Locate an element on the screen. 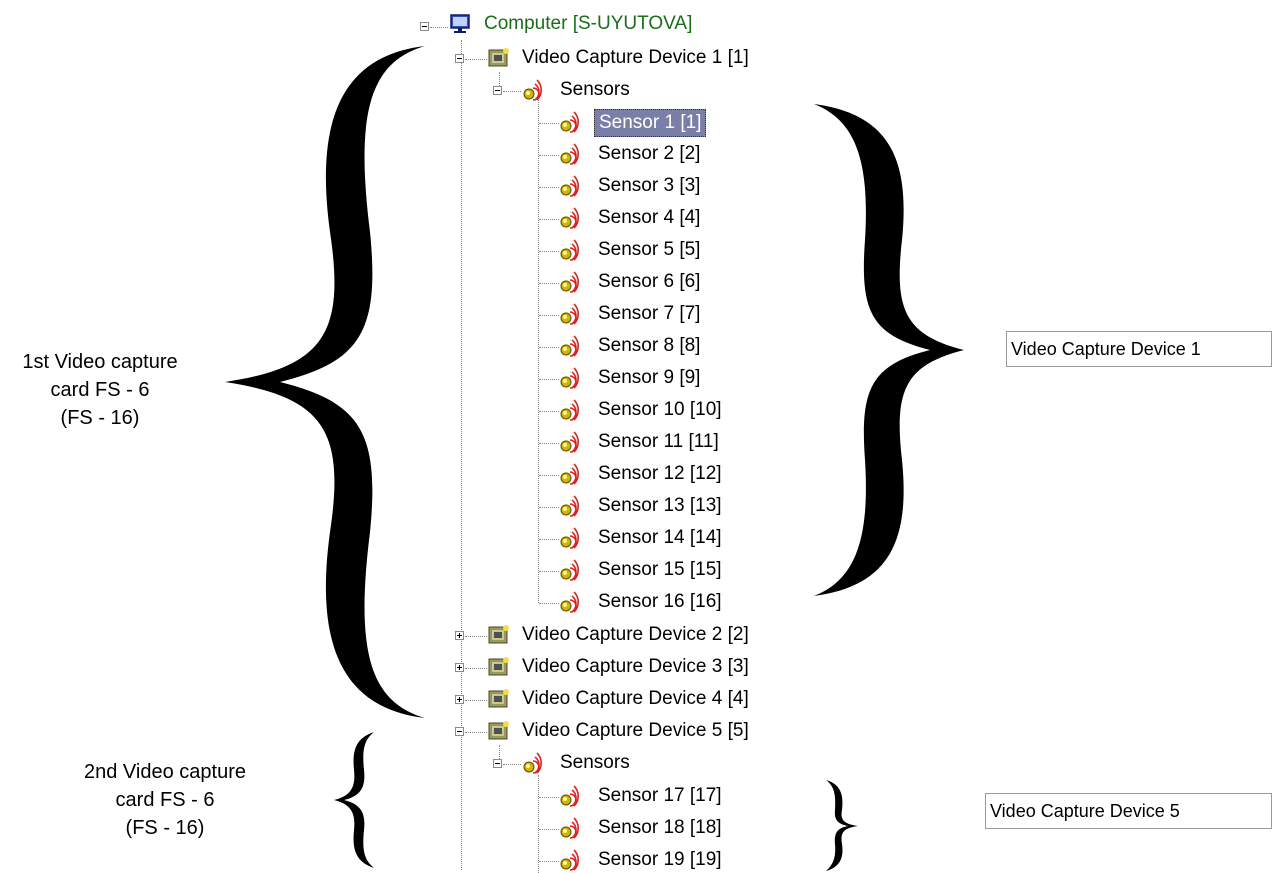 The image size is (1272, 873). tree-node-device-5: Video Capture Device 5 [5] is located at coordinates (635, 731).